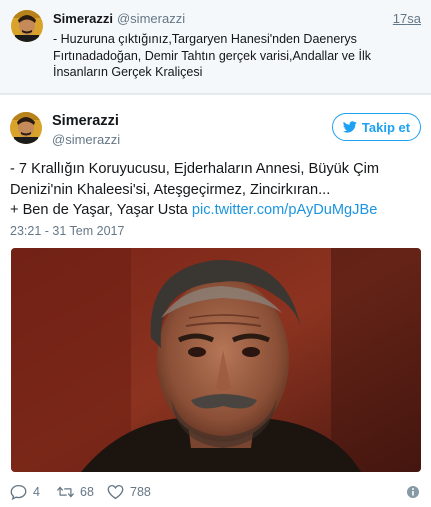 The height and width of the screenshot is (507, 431). I want to click on tweet-text-line: + Ben de Yaşar, Yaşar Usta, so click(101, 210).